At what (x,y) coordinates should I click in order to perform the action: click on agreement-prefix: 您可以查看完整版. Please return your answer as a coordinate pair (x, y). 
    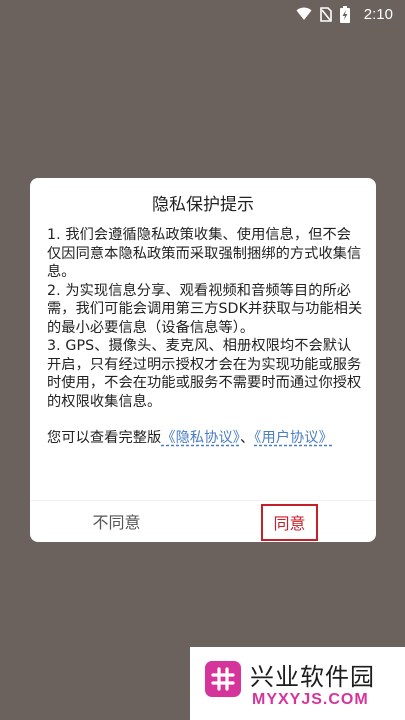
    Looking at the image, I should click on (104, 438).